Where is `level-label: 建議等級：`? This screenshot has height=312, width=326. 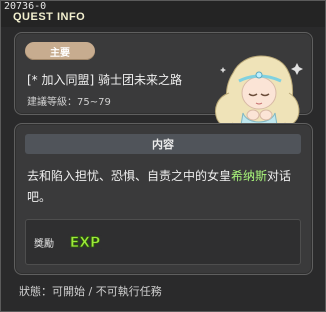 level-label: 建議等級： is located at coordinates (52, 102).